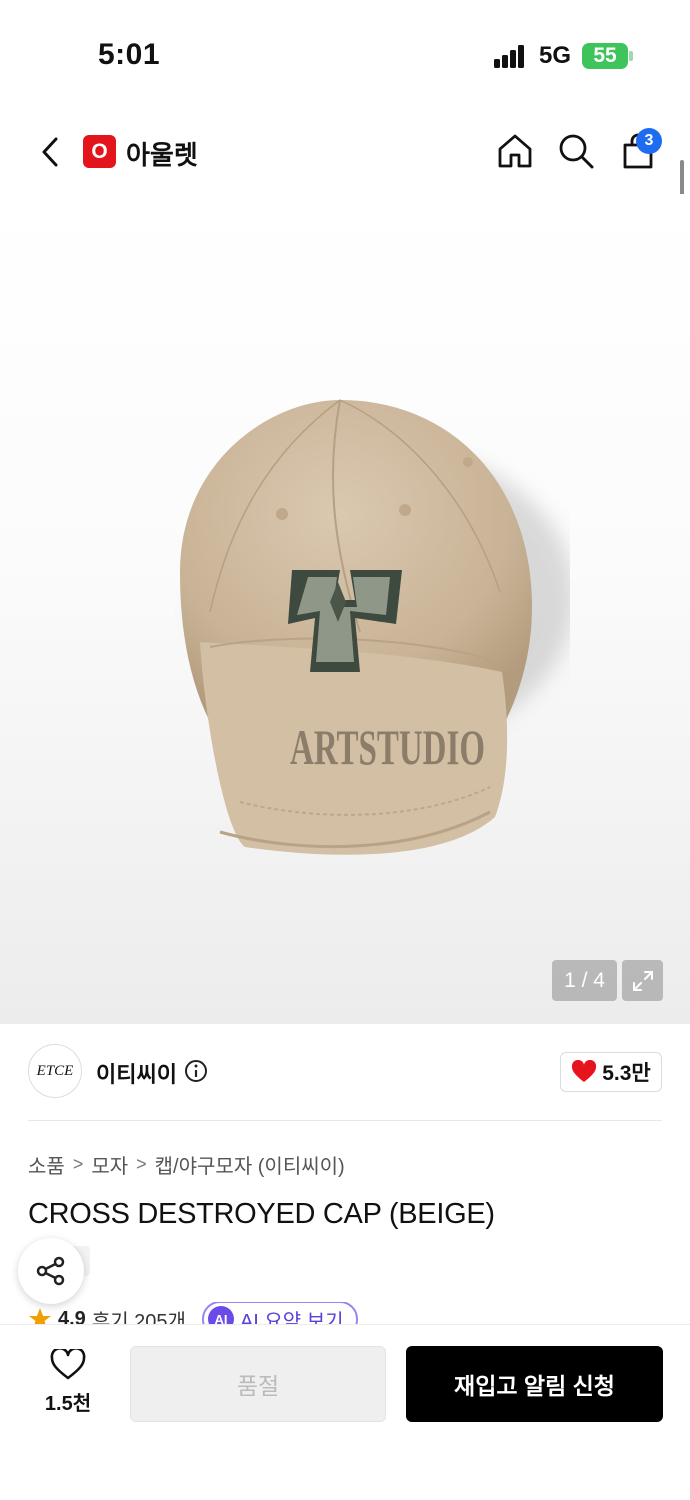 This screenshot has height=1500, width=690. Describe the element at coordinates (345, 50) in the screenshot. I see `status-bar: 5:01 5G 55` at that location.